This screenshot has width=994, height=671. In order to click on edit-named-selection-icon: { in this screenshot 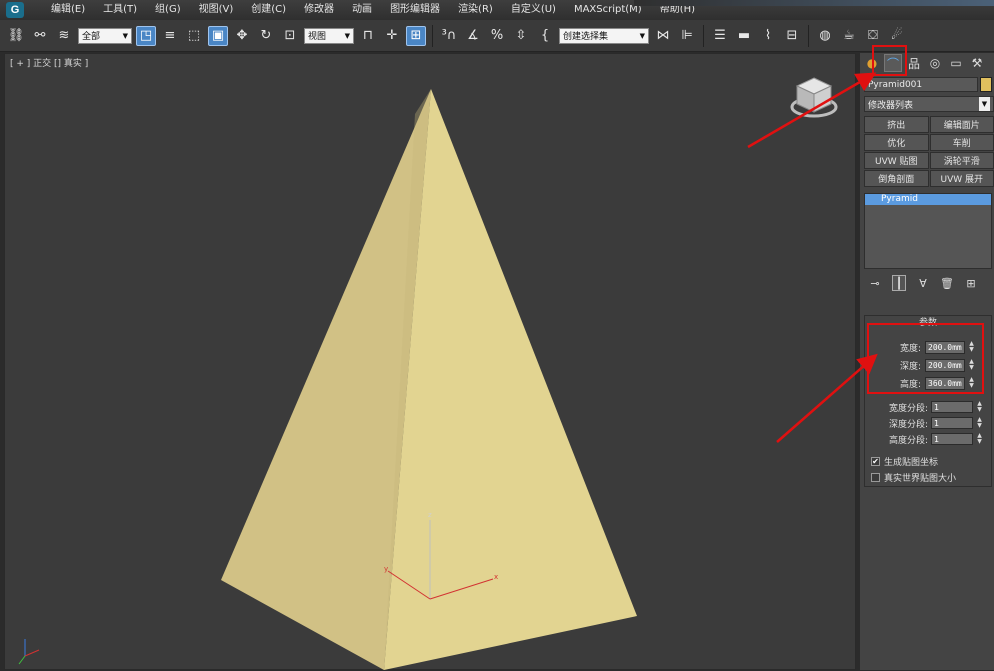, I will do `click(545, 36)`.